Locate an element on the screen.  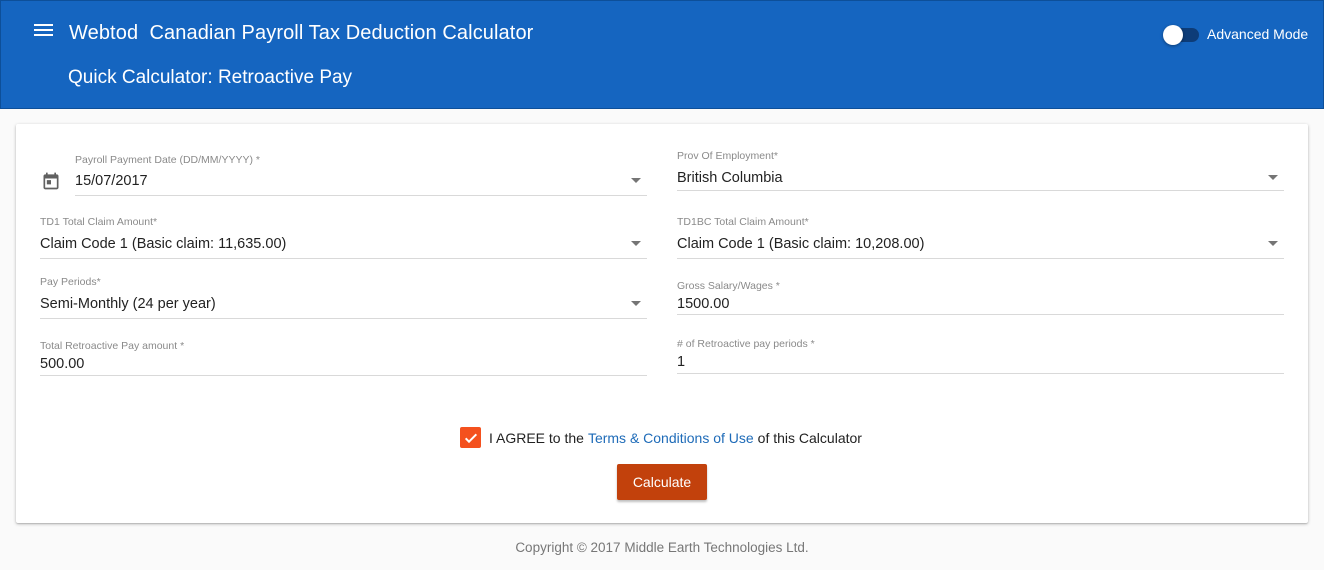
gross-salary-input: Gross Salary/Wages * 1500.00 is located at coordinates (980, 296).